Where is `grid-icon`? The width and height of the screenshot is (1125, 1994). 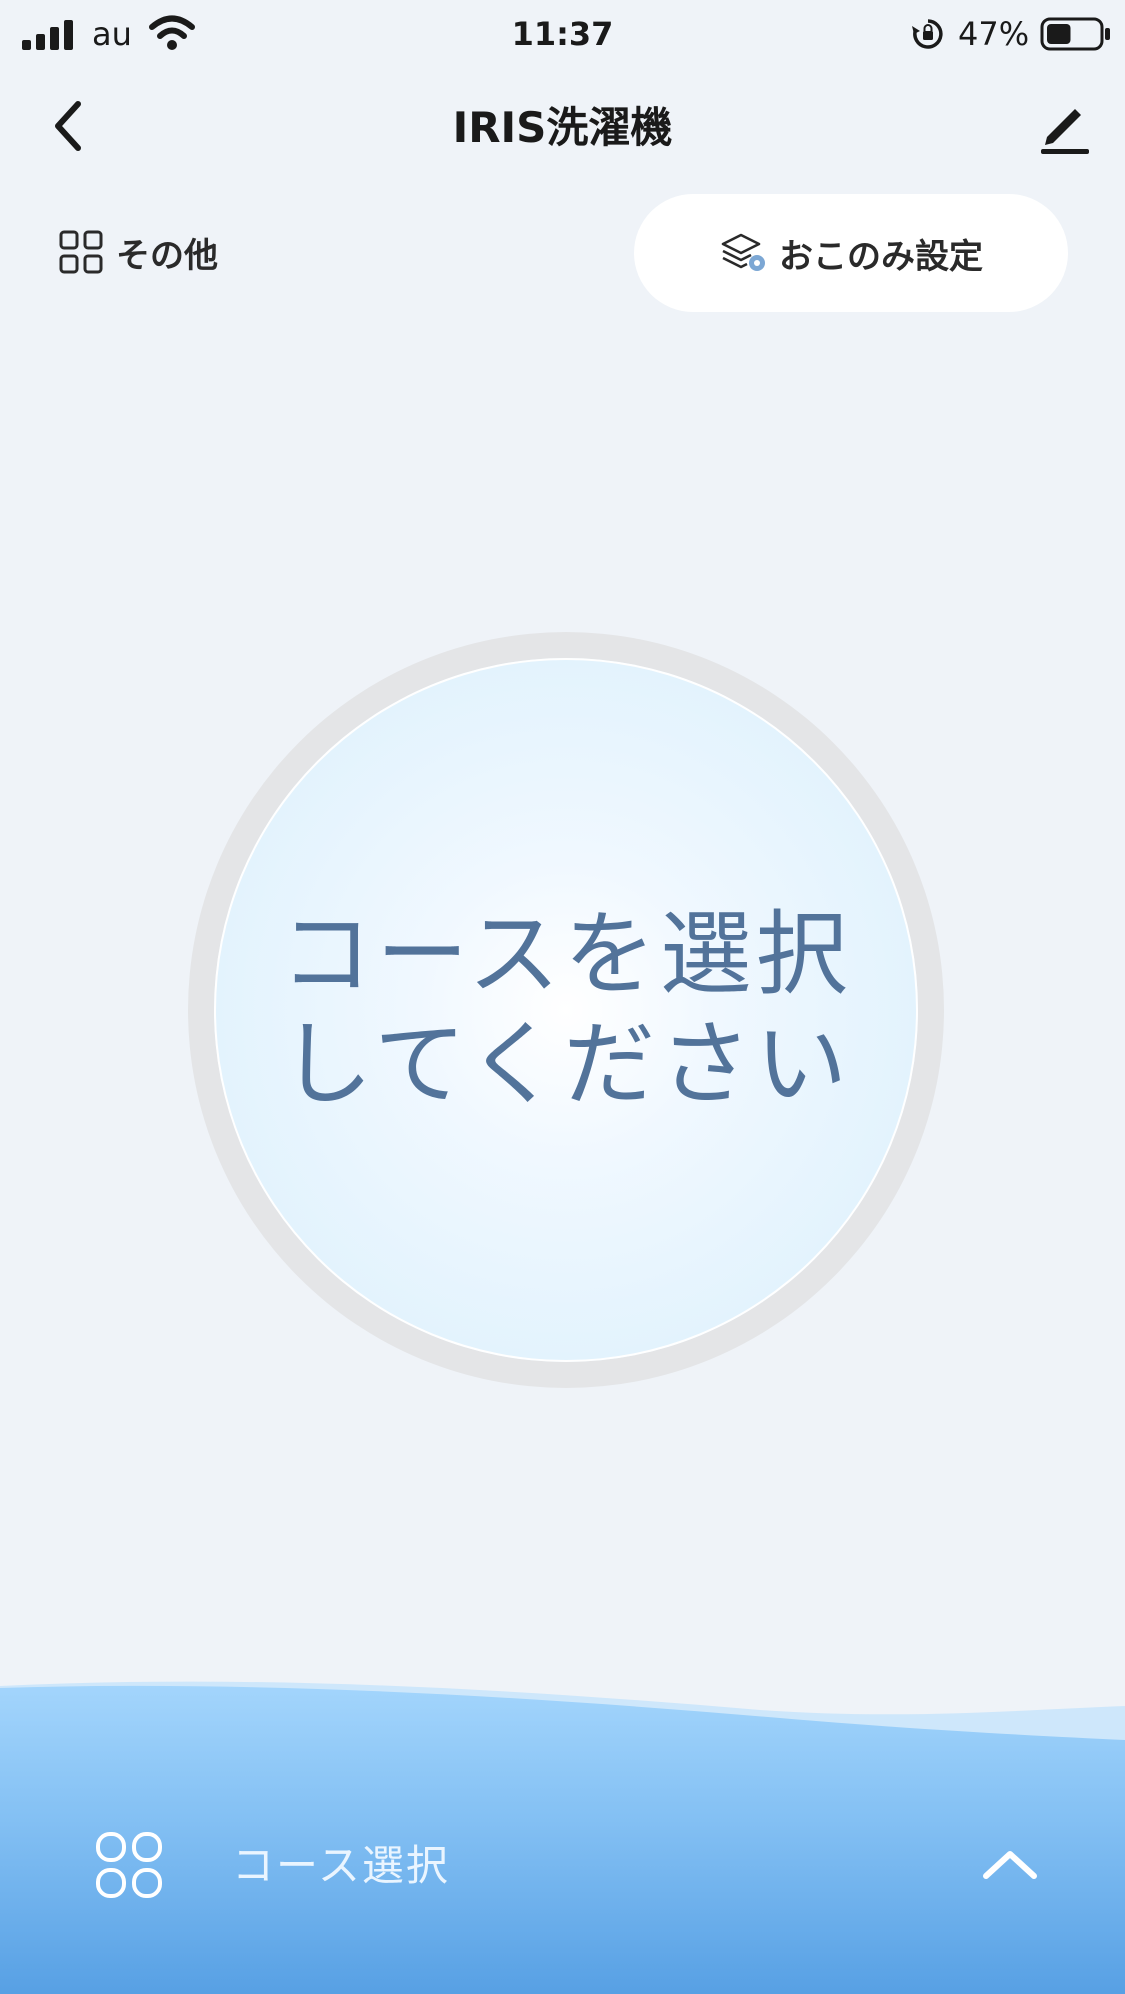 grid-icon is located at coordinates (81, 252).